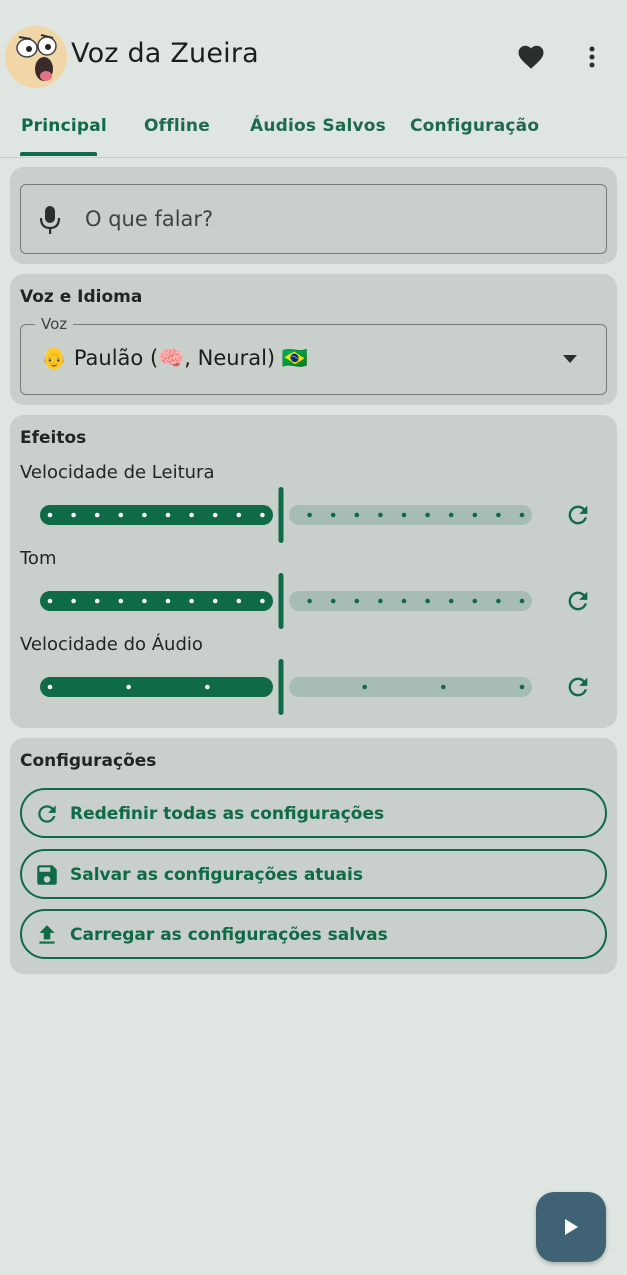  Describe the element at coordinates (117, 472) in the screenshot. I see `slider-label-reading-speed: Velocidade de Leitura` at that location.